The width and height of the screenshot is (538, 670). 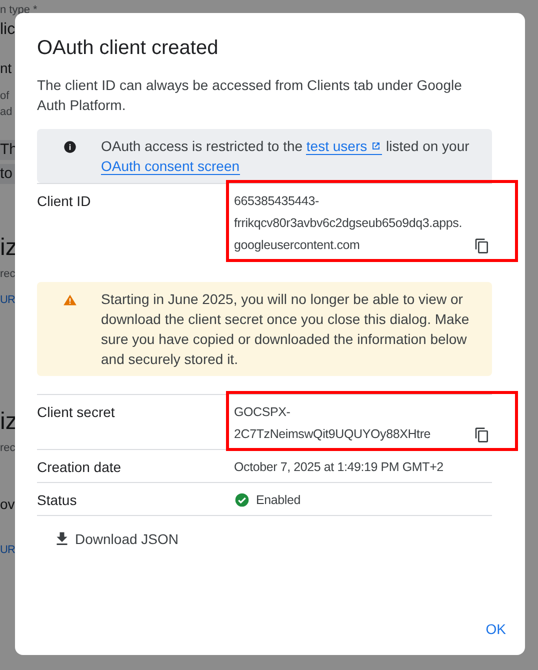 What do you see at coordinates (496, 629) in the screenshot?
I see `ok-button: OK` at bounding box center [496, 629].